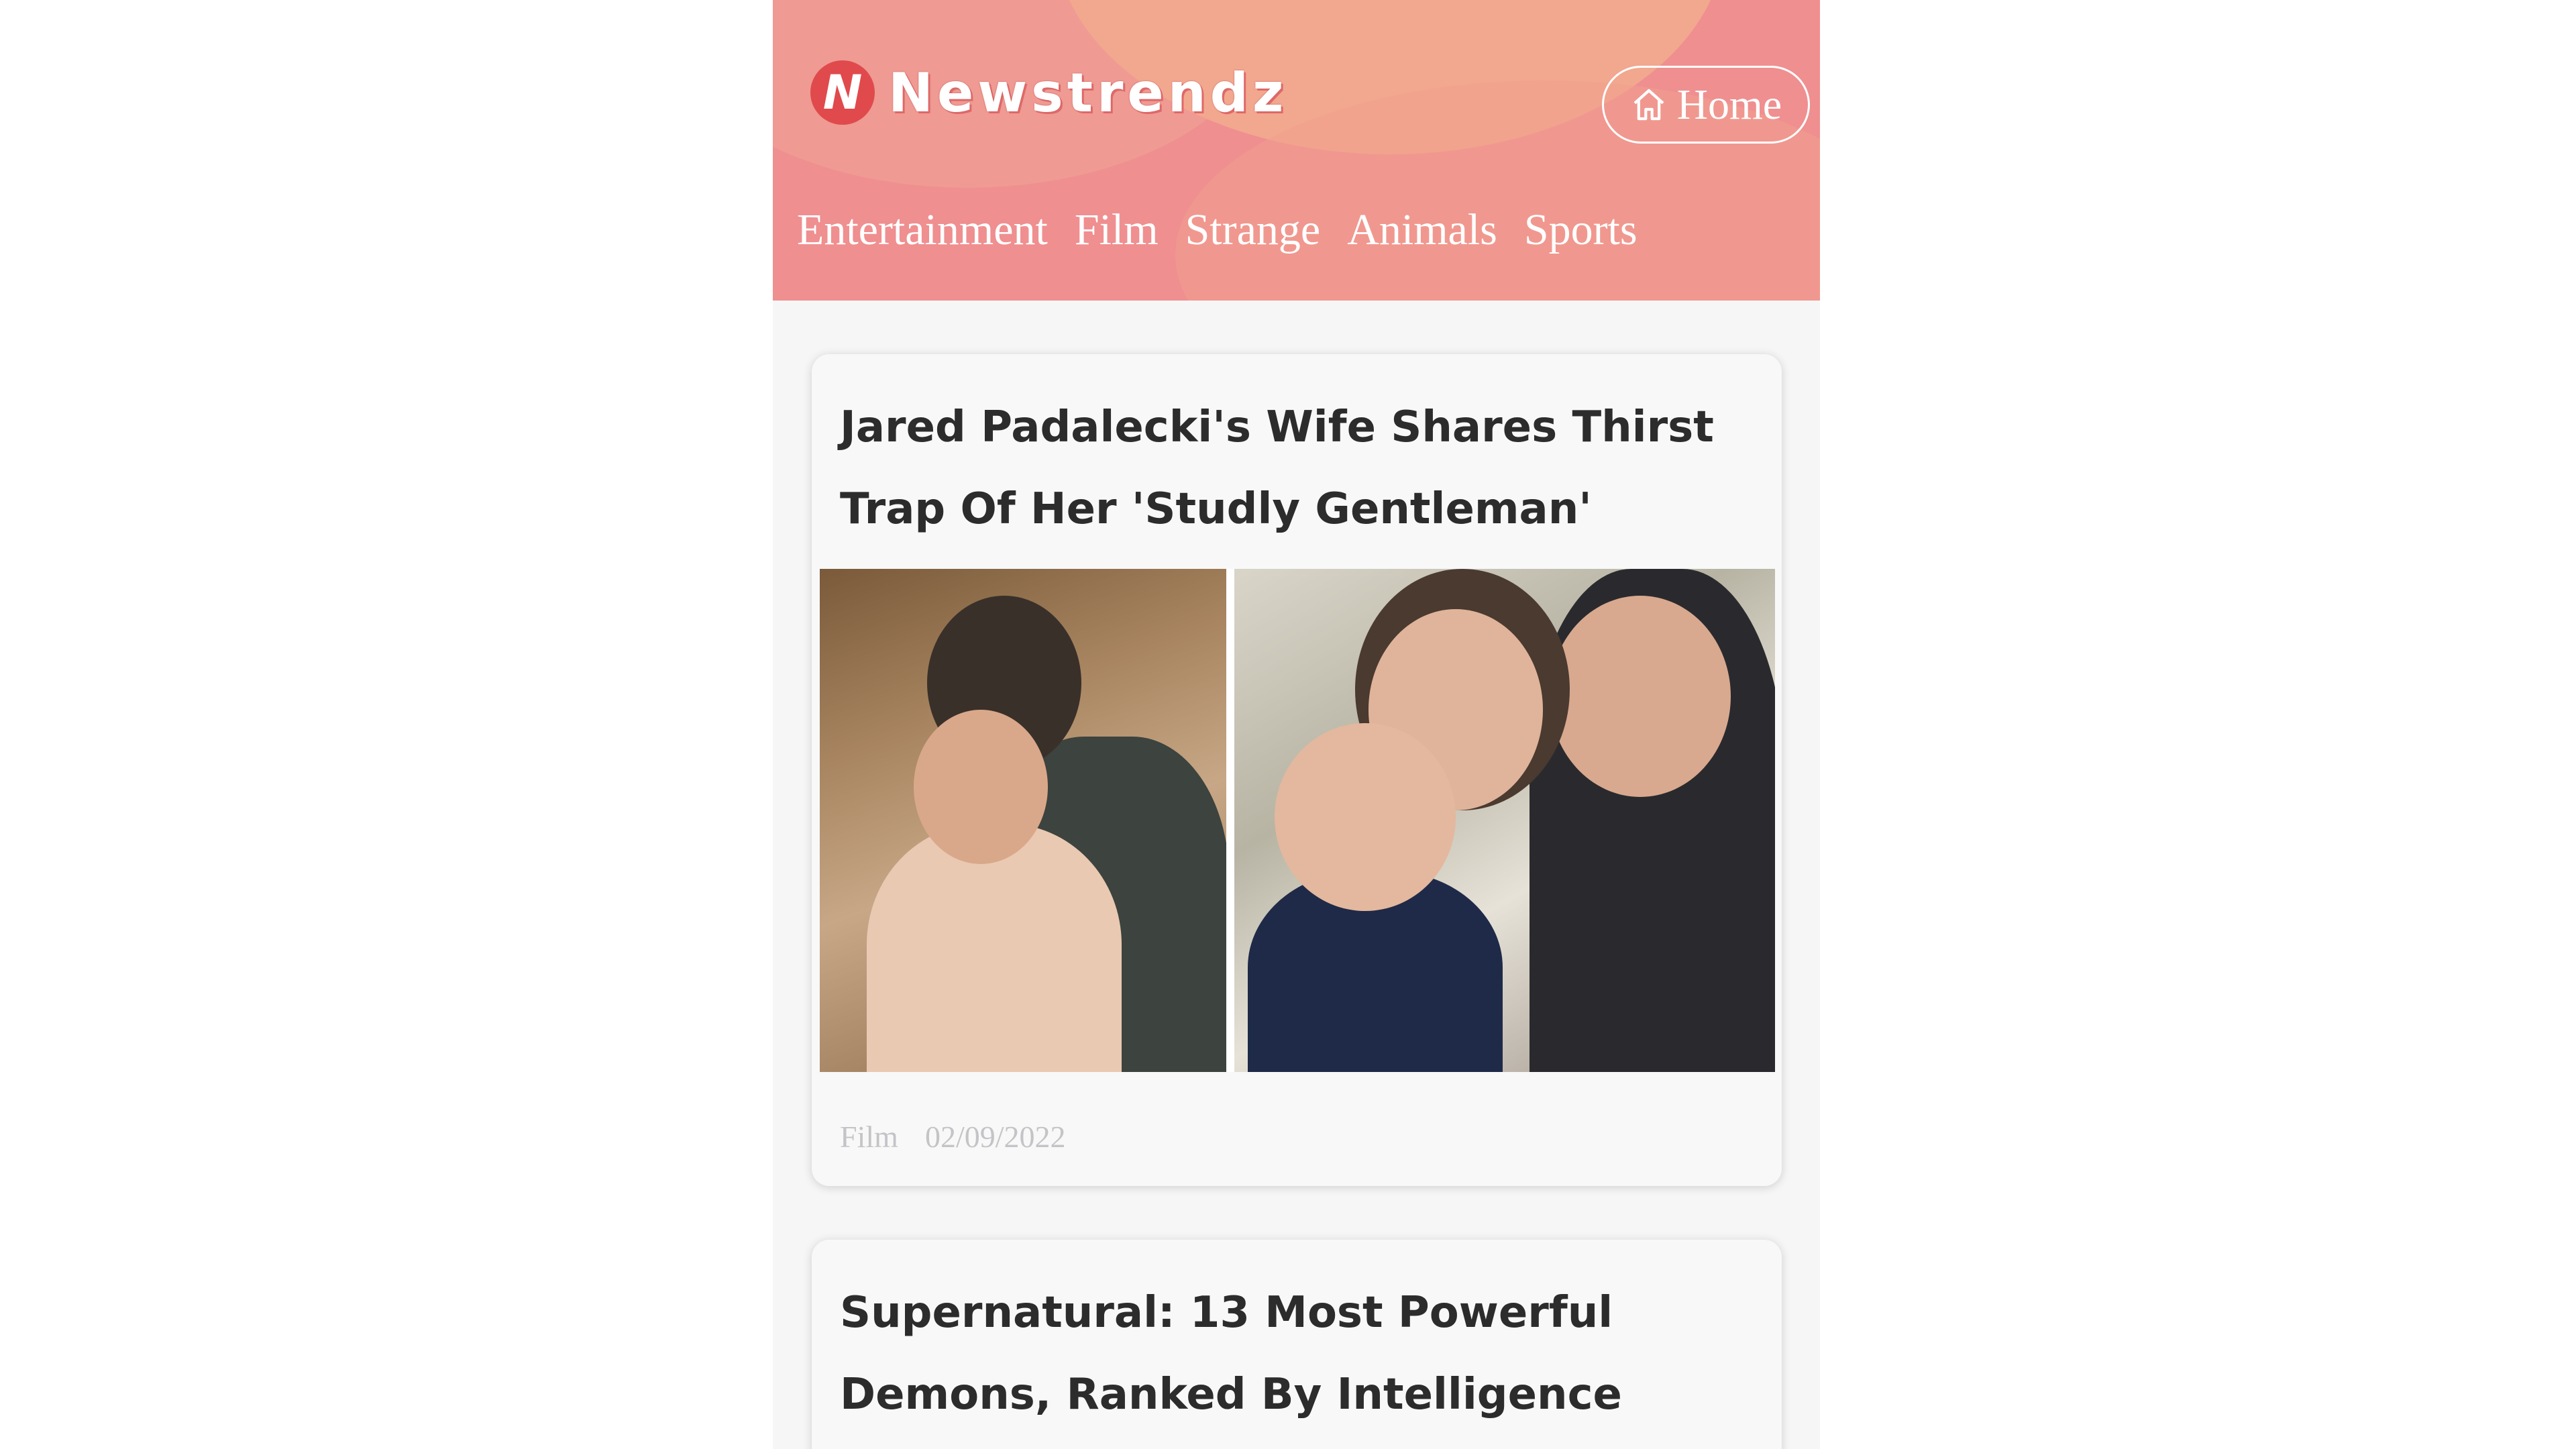  What do you see at coordinates (869, 1137) in the screenshot?
I see `article-category: Film` at bounding box center [869, 1137].